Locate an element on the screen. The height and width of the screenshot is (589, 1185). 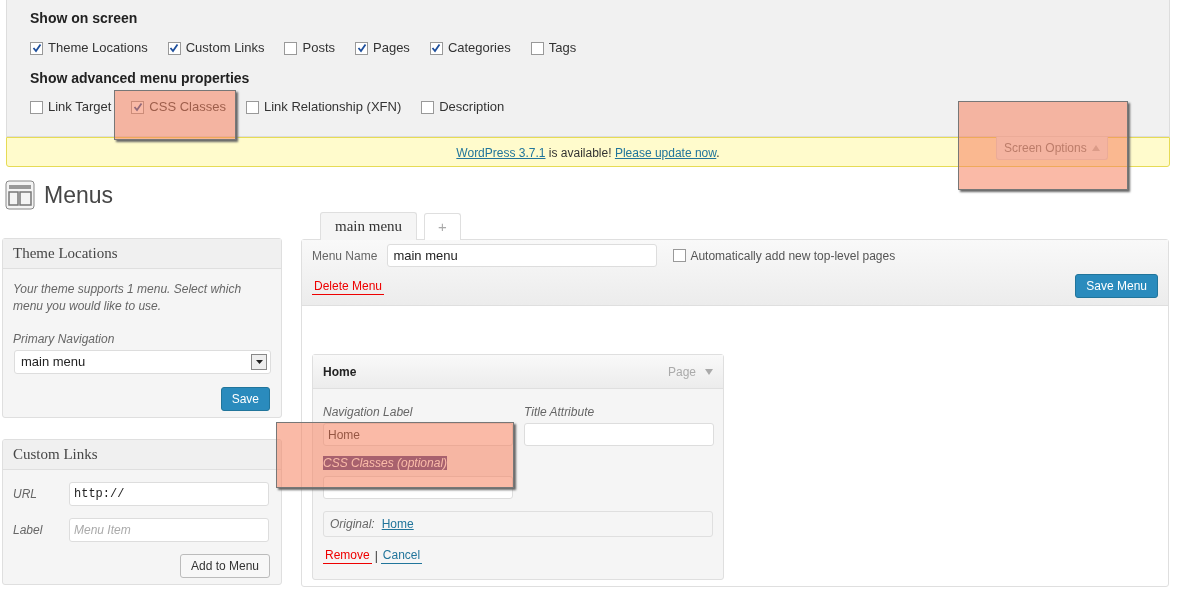
box-title: Custom Links is located at coordinates (55, 455).